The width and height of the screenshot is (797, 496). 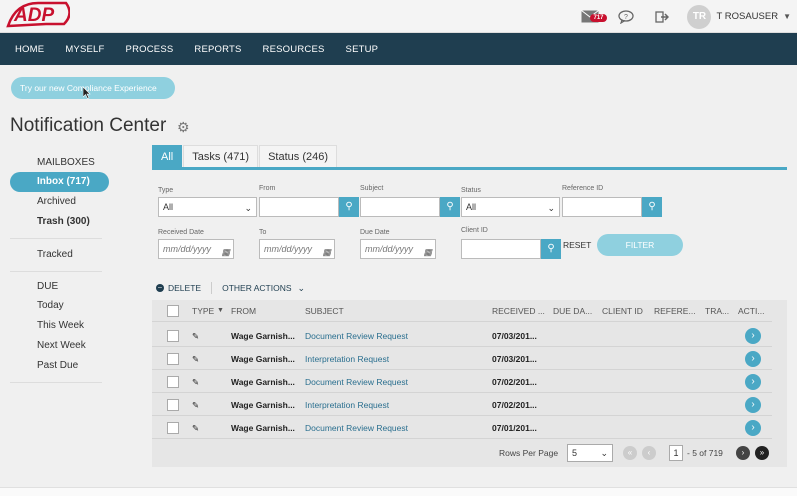 I want to click on tab-status: Status (246), so click(x=298, y=156).